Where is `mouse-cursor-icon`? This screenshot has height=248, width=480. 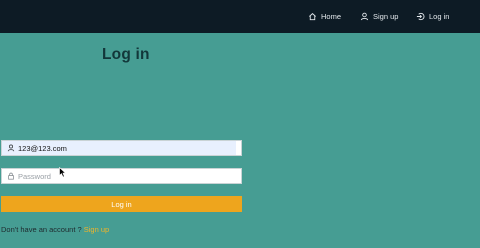
mouse-cursor-icon is located at coordinates (63, 172).